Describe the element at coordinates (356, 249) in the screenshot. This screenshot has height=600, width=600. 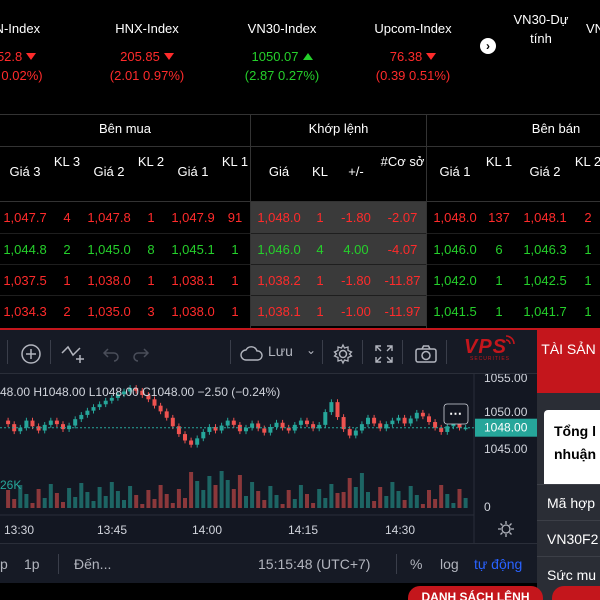
I see `order-book-cell: 4.00` at that location.